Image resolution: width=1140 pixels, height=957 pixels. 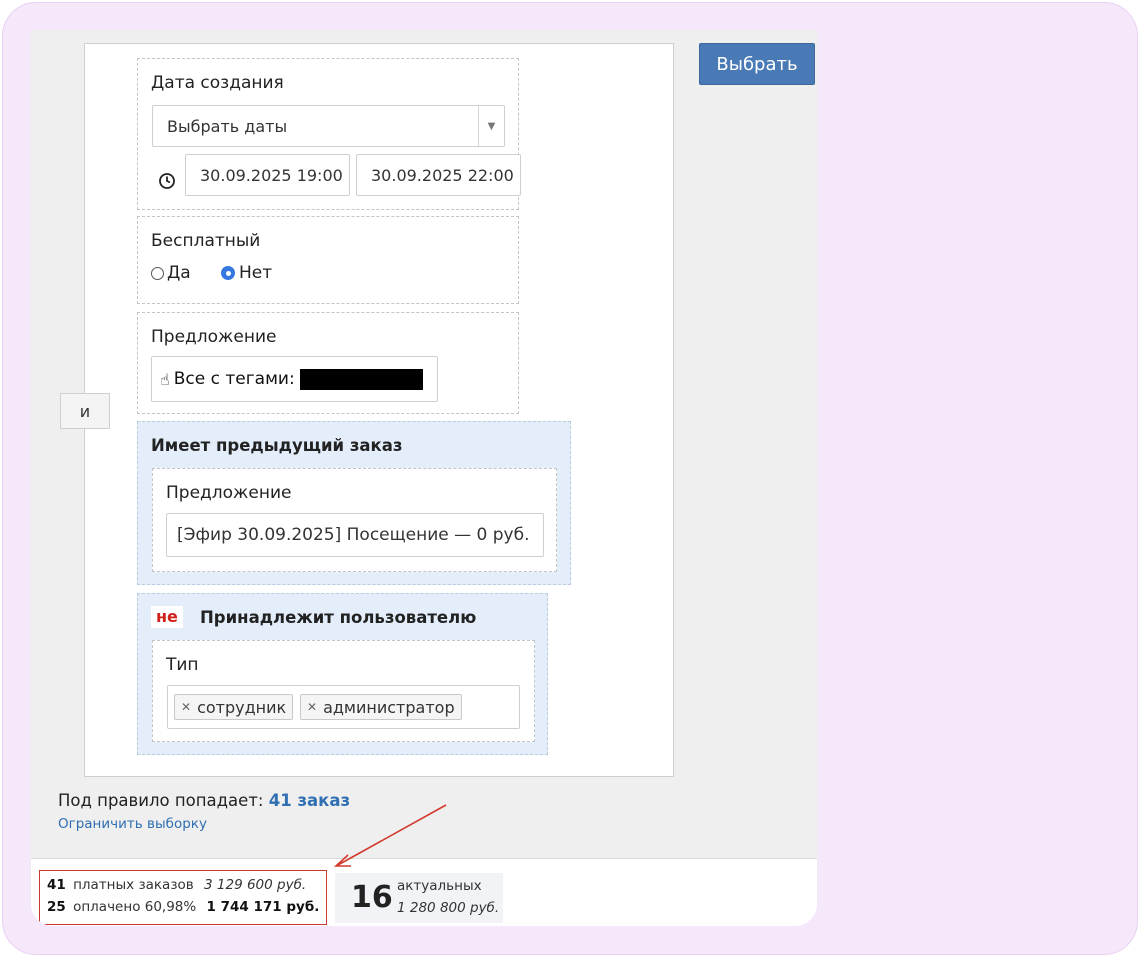 I want to click on free-yes-label: Да, so click(x=179, y=273).